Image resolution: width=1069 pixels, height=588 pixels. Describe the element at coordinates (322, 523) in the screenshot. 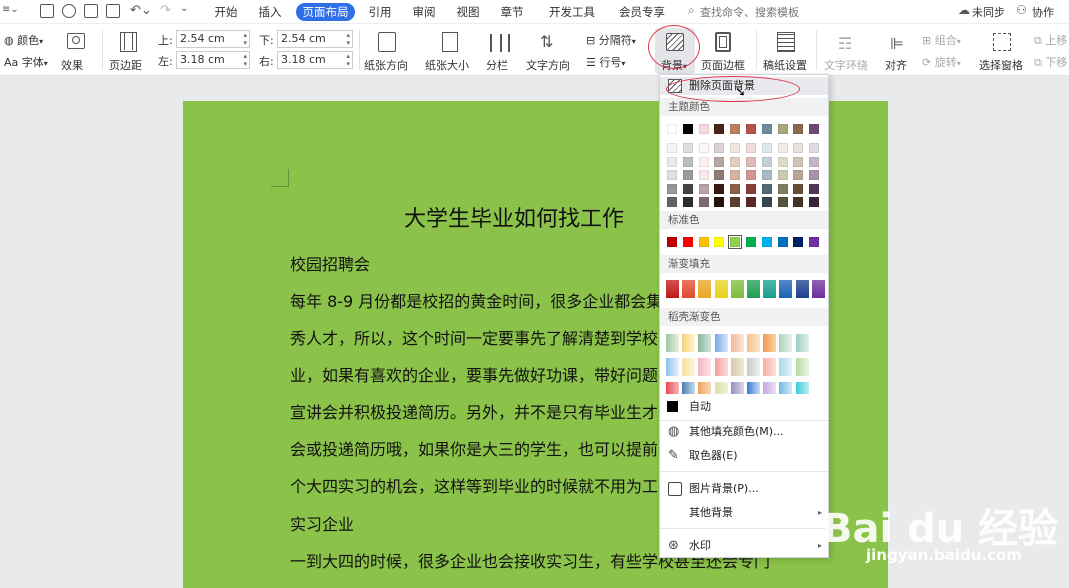

I see `doc-line: 实习企业` at that location.